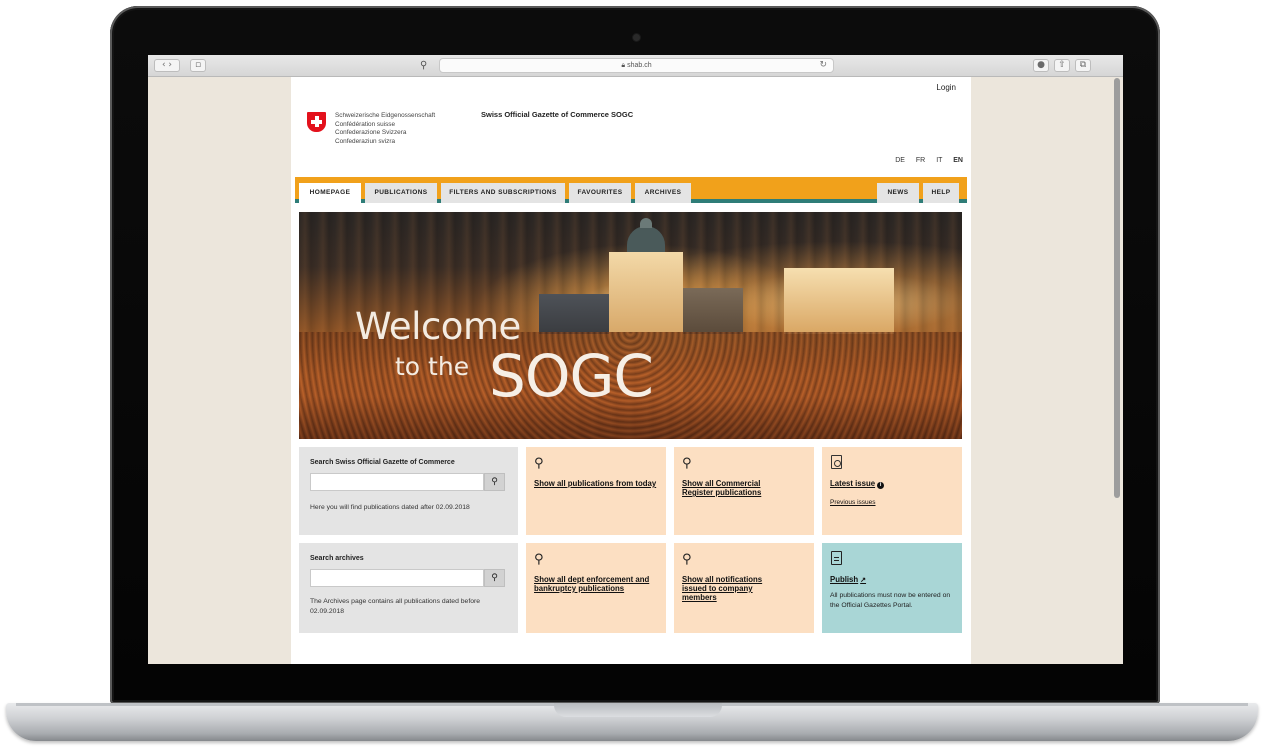 This screenshot has height=747, width=1264. What do you see at coordinates (401, 193) in the screenshot?
I see `tab-publications: PUBLICATIONS` at bounding box center [401, 193].